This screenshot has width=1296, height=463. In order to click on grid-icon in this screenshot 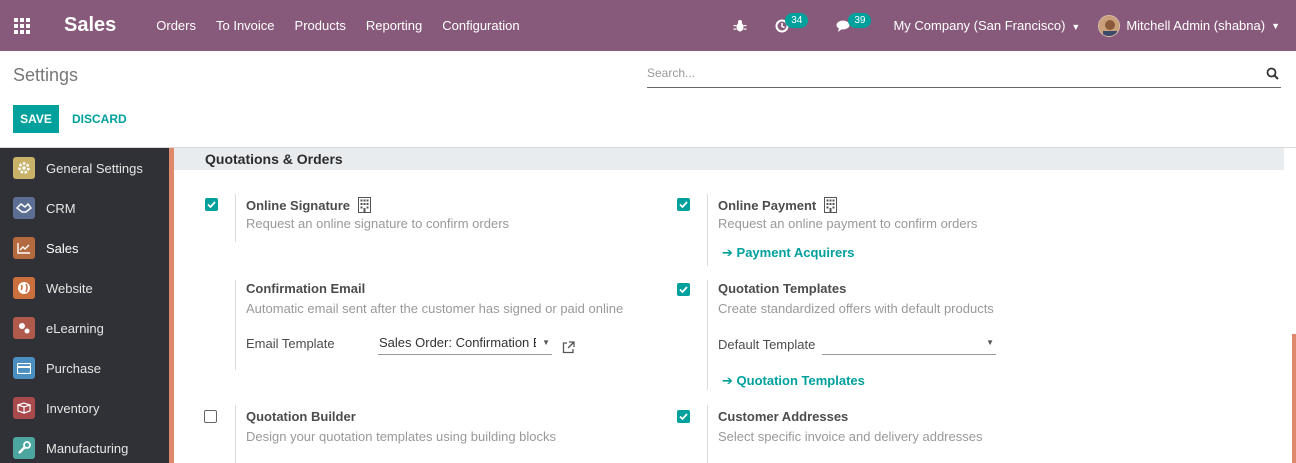, I will do `click(22, 25)`.